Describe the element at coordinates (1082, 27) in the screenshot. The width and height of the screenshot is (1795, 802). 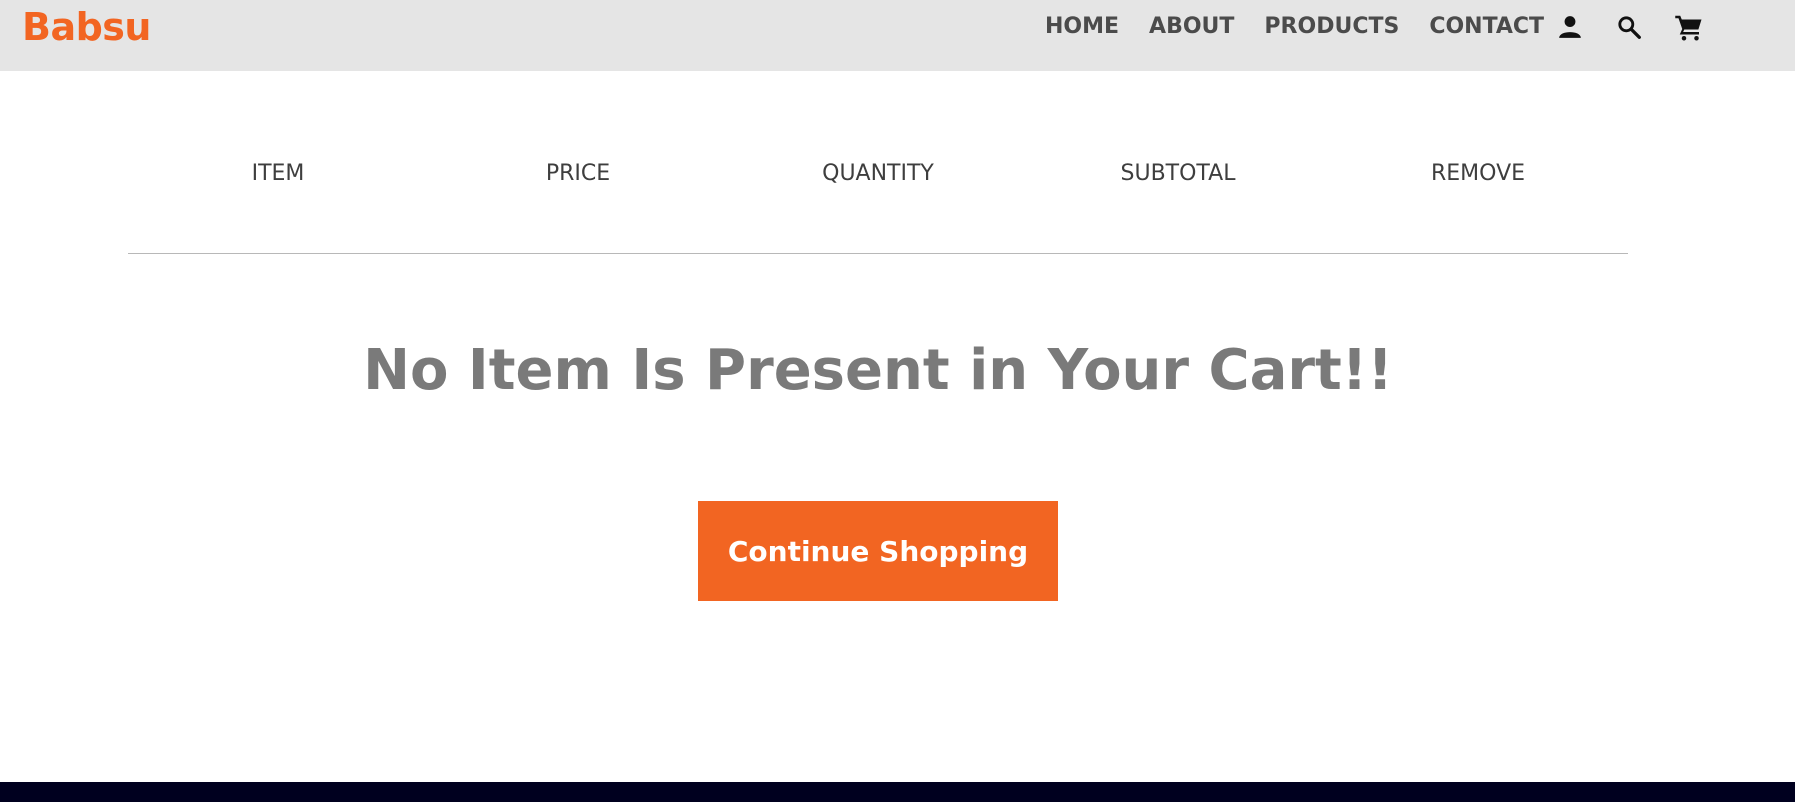
I see `nav-home-link: HOME` at that location.